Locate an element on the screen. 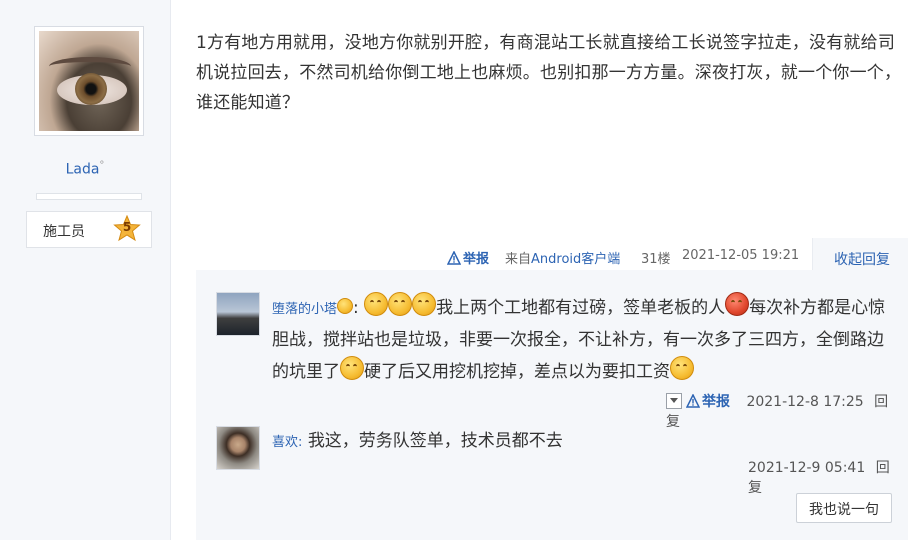 Image resolution: width=908 pixels, height=540 pixels. cool-emoji-icon is located at coordinates (352, 368).